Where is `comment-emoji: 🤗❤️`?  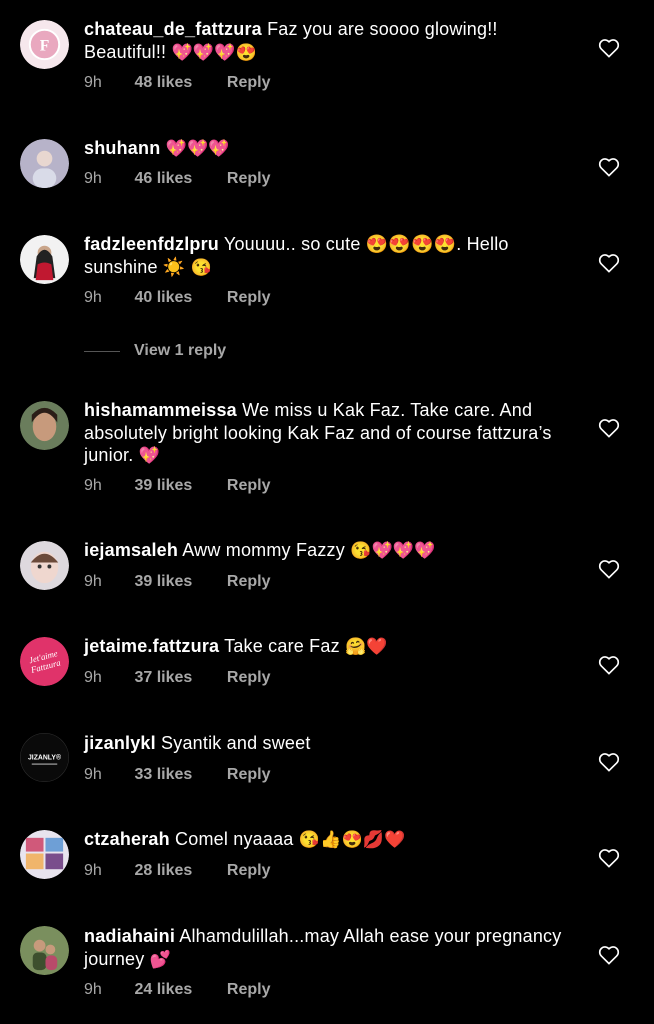 comment-emoji: 🤗❤️ is located at coordinates (366, 646).